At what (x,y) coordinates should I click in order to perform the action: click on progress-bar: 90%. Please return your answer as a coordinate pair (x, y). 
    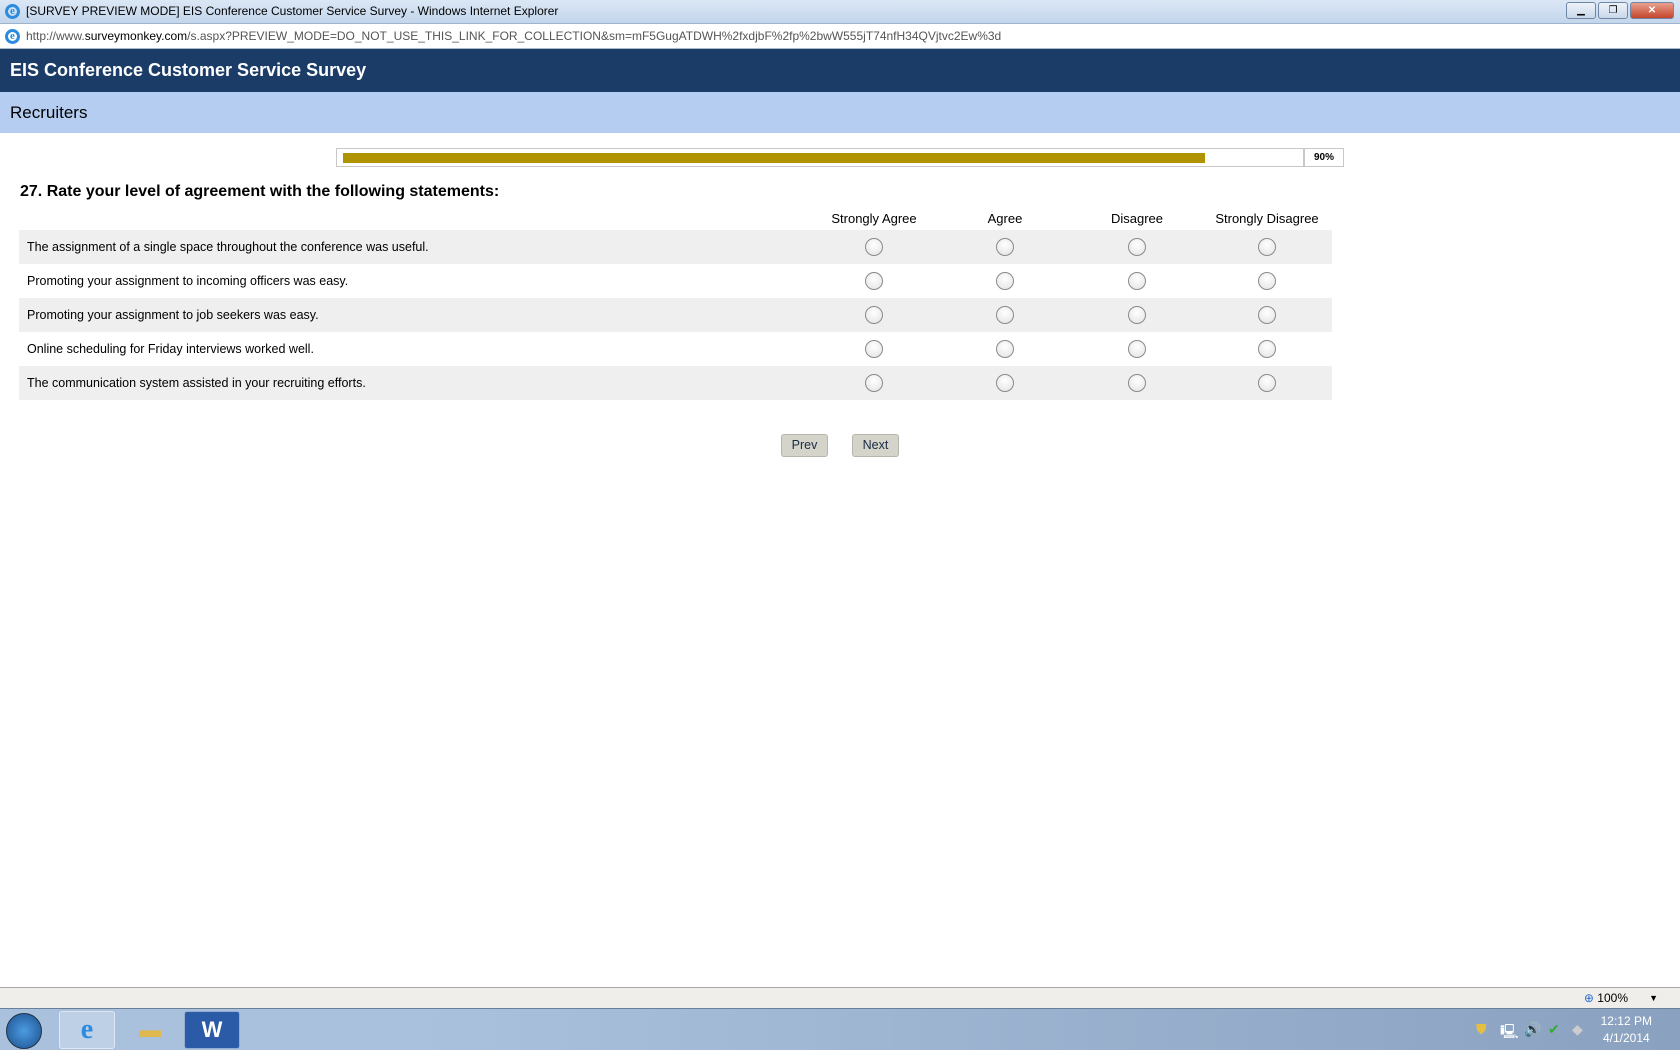
    Looking at the image, I should click on (840, 157).